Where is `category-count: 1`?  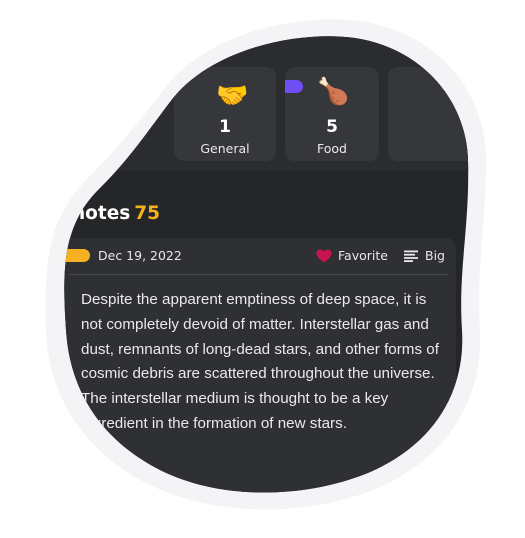 category-count: 1 is located at coordinates (225, 127).